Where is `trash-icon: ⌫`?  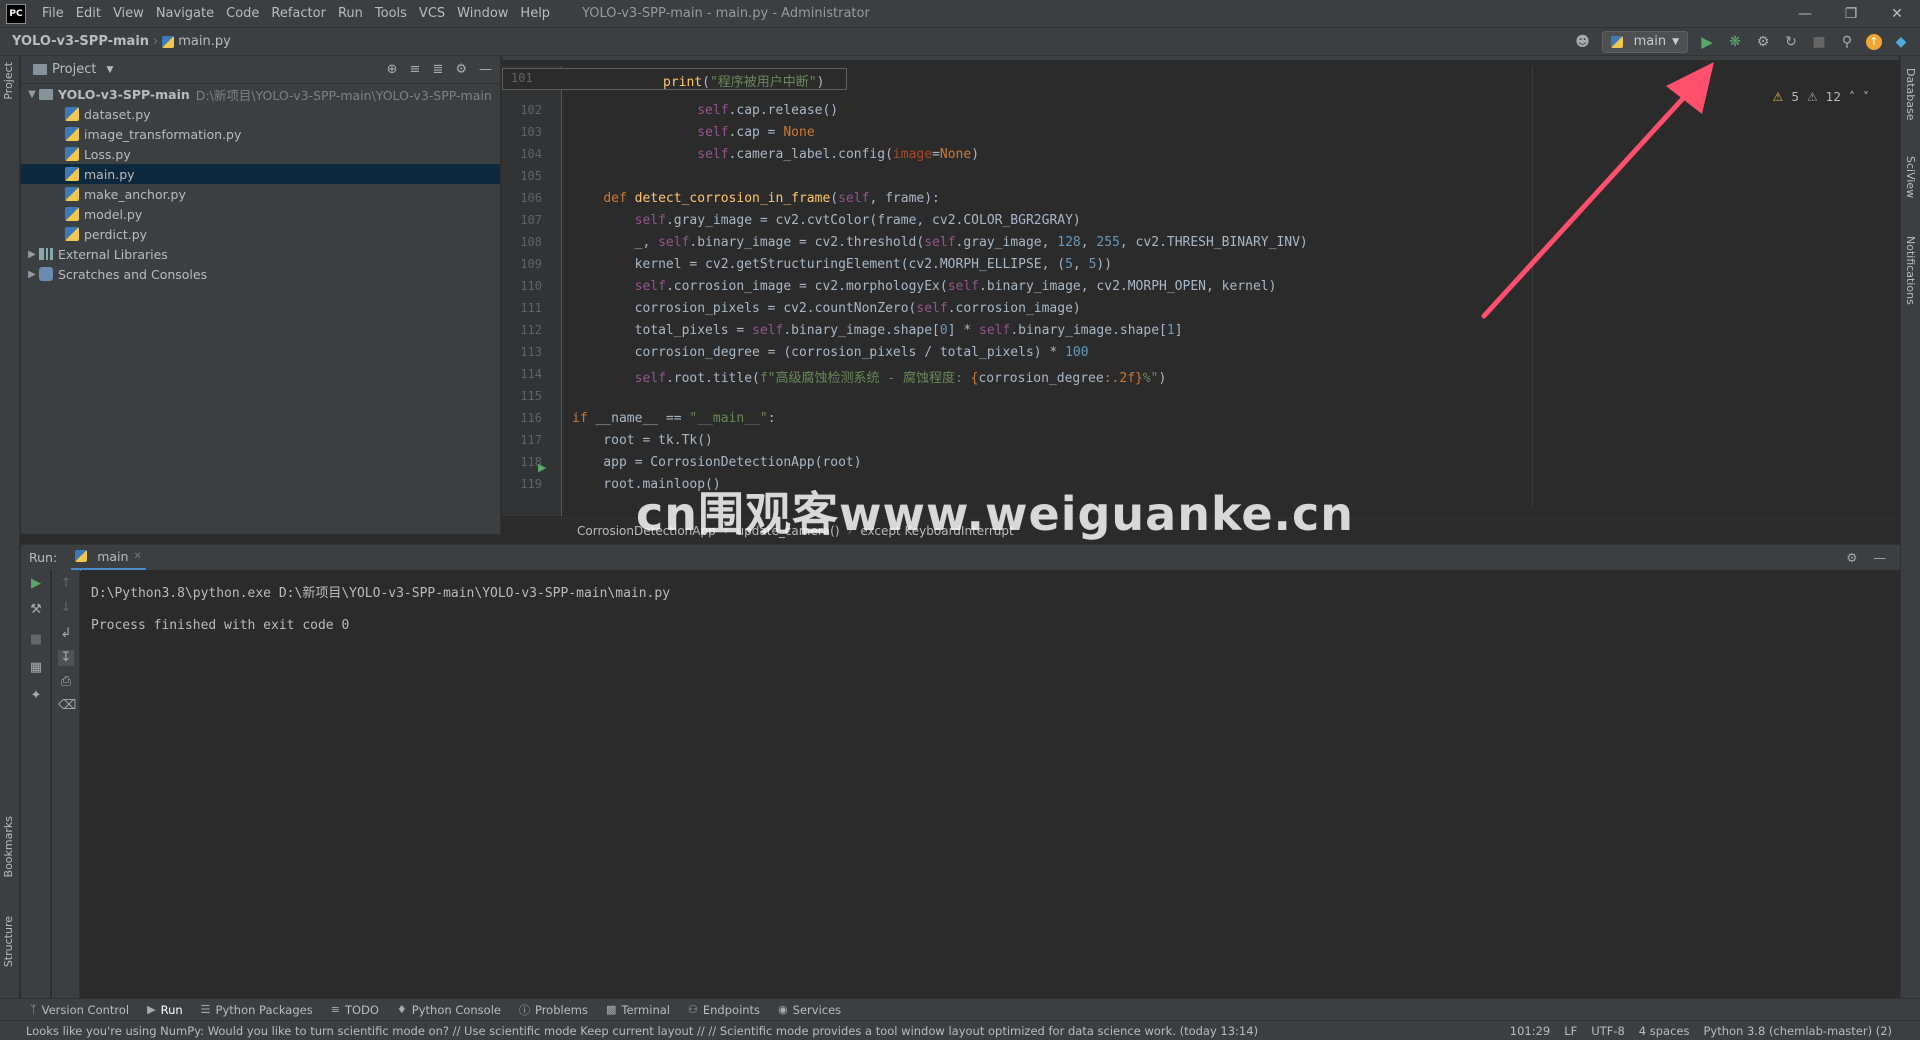
trash-icon: ⌫ is located at coordinates (67, 706).